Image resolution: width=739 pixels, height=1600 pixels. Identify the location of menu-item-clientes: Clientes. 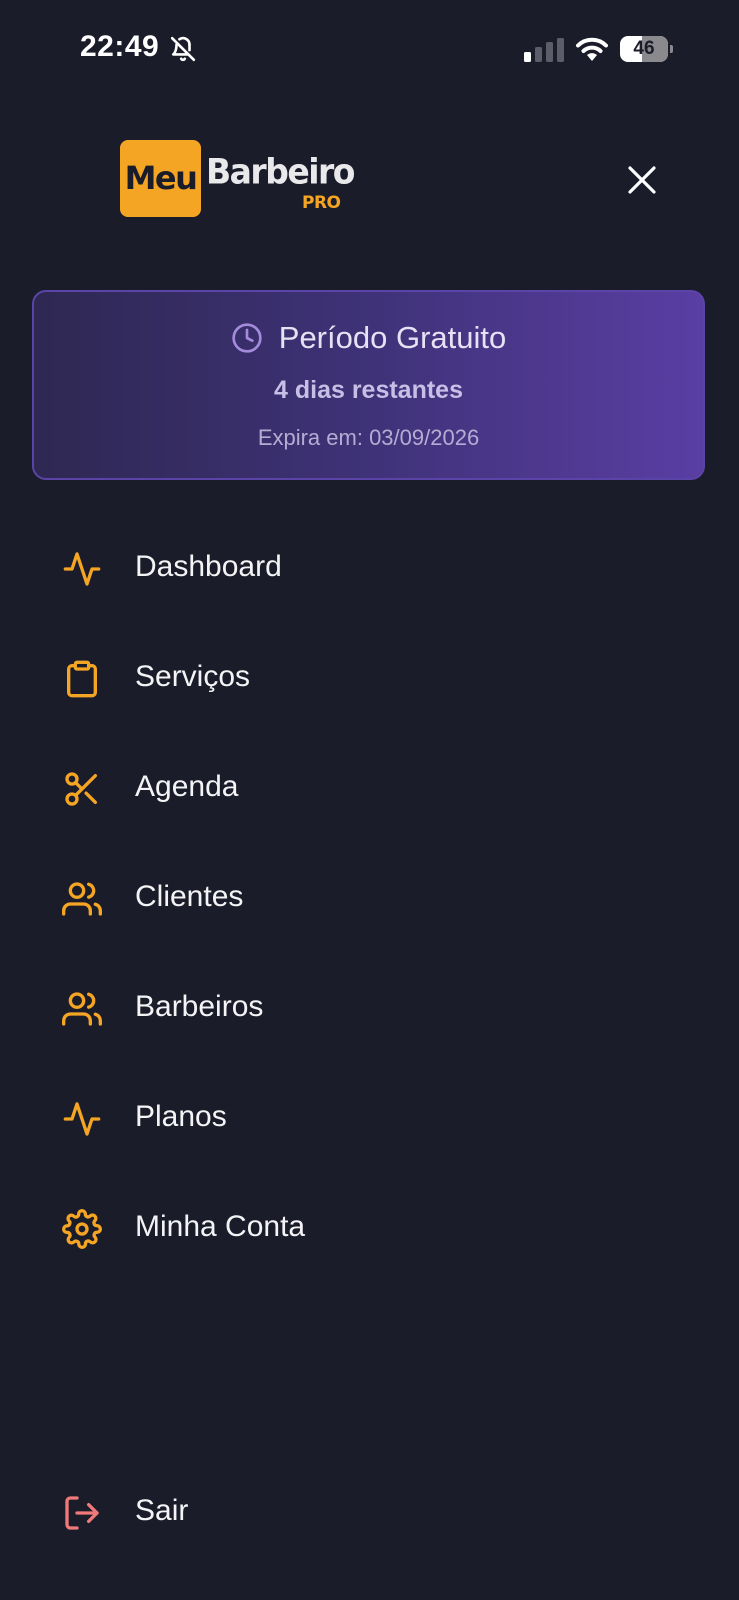
(369, 899).